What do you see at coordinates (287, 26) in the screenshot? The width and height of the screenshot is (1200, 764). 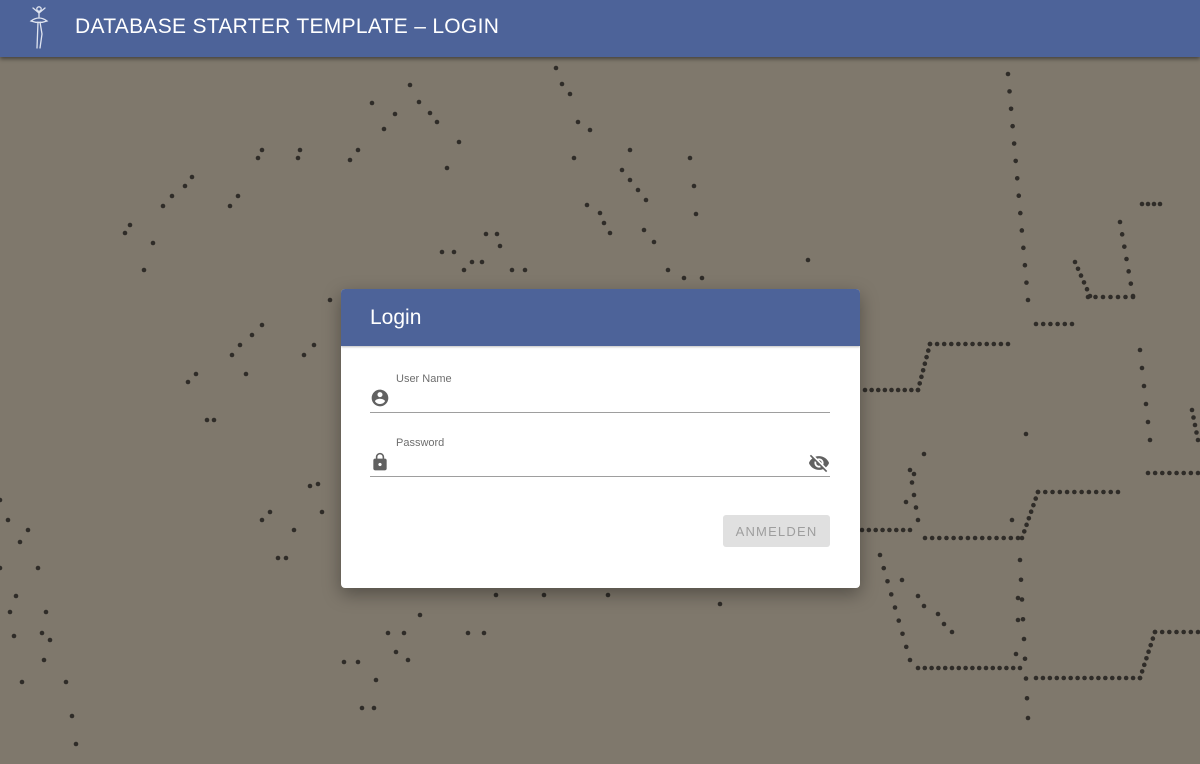 I see `app-title: DATABASE STARTER TEMPLATE – LOGIN` at bounding box center [287, 26].